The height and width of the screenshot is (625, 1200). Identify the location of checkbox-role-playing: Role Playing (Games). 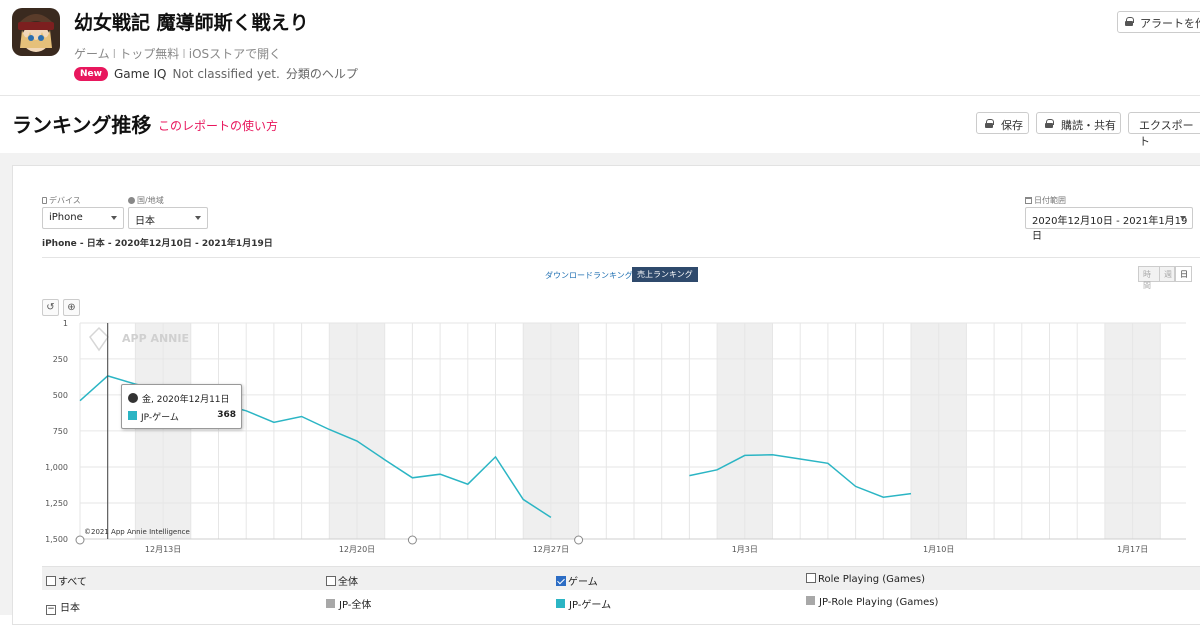
(865, 579).